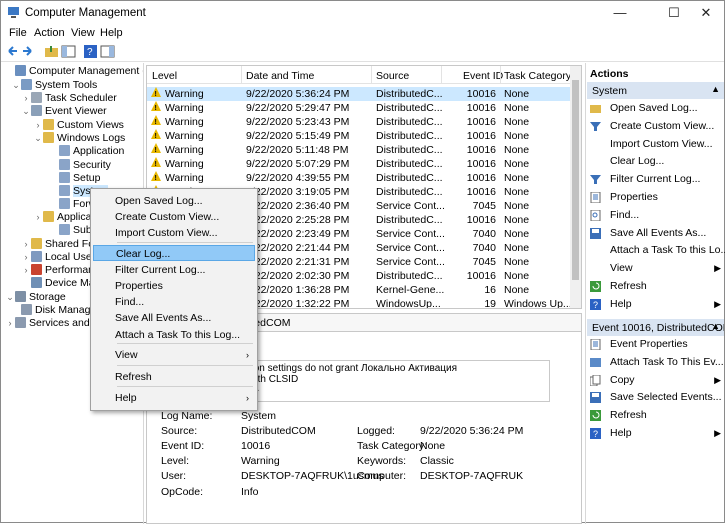 This screenshot has width=725, height=524. I want to click on grid-scrollbar, so click(575, 187).